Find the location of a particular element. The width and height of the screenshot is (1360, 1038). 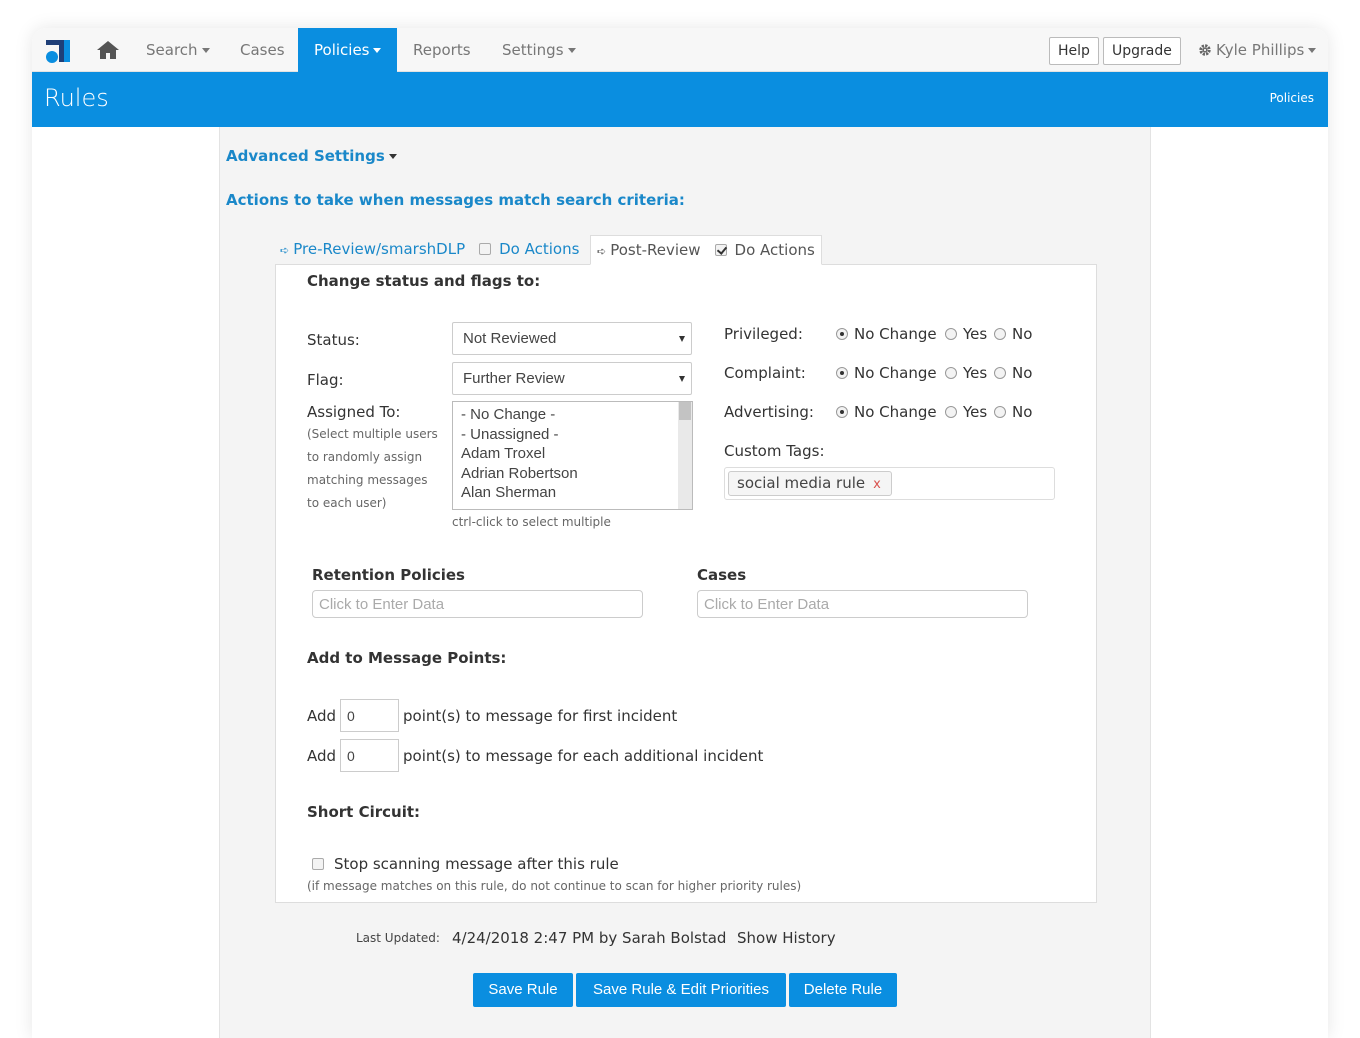

home-icon is located at coordinates (108, 50).